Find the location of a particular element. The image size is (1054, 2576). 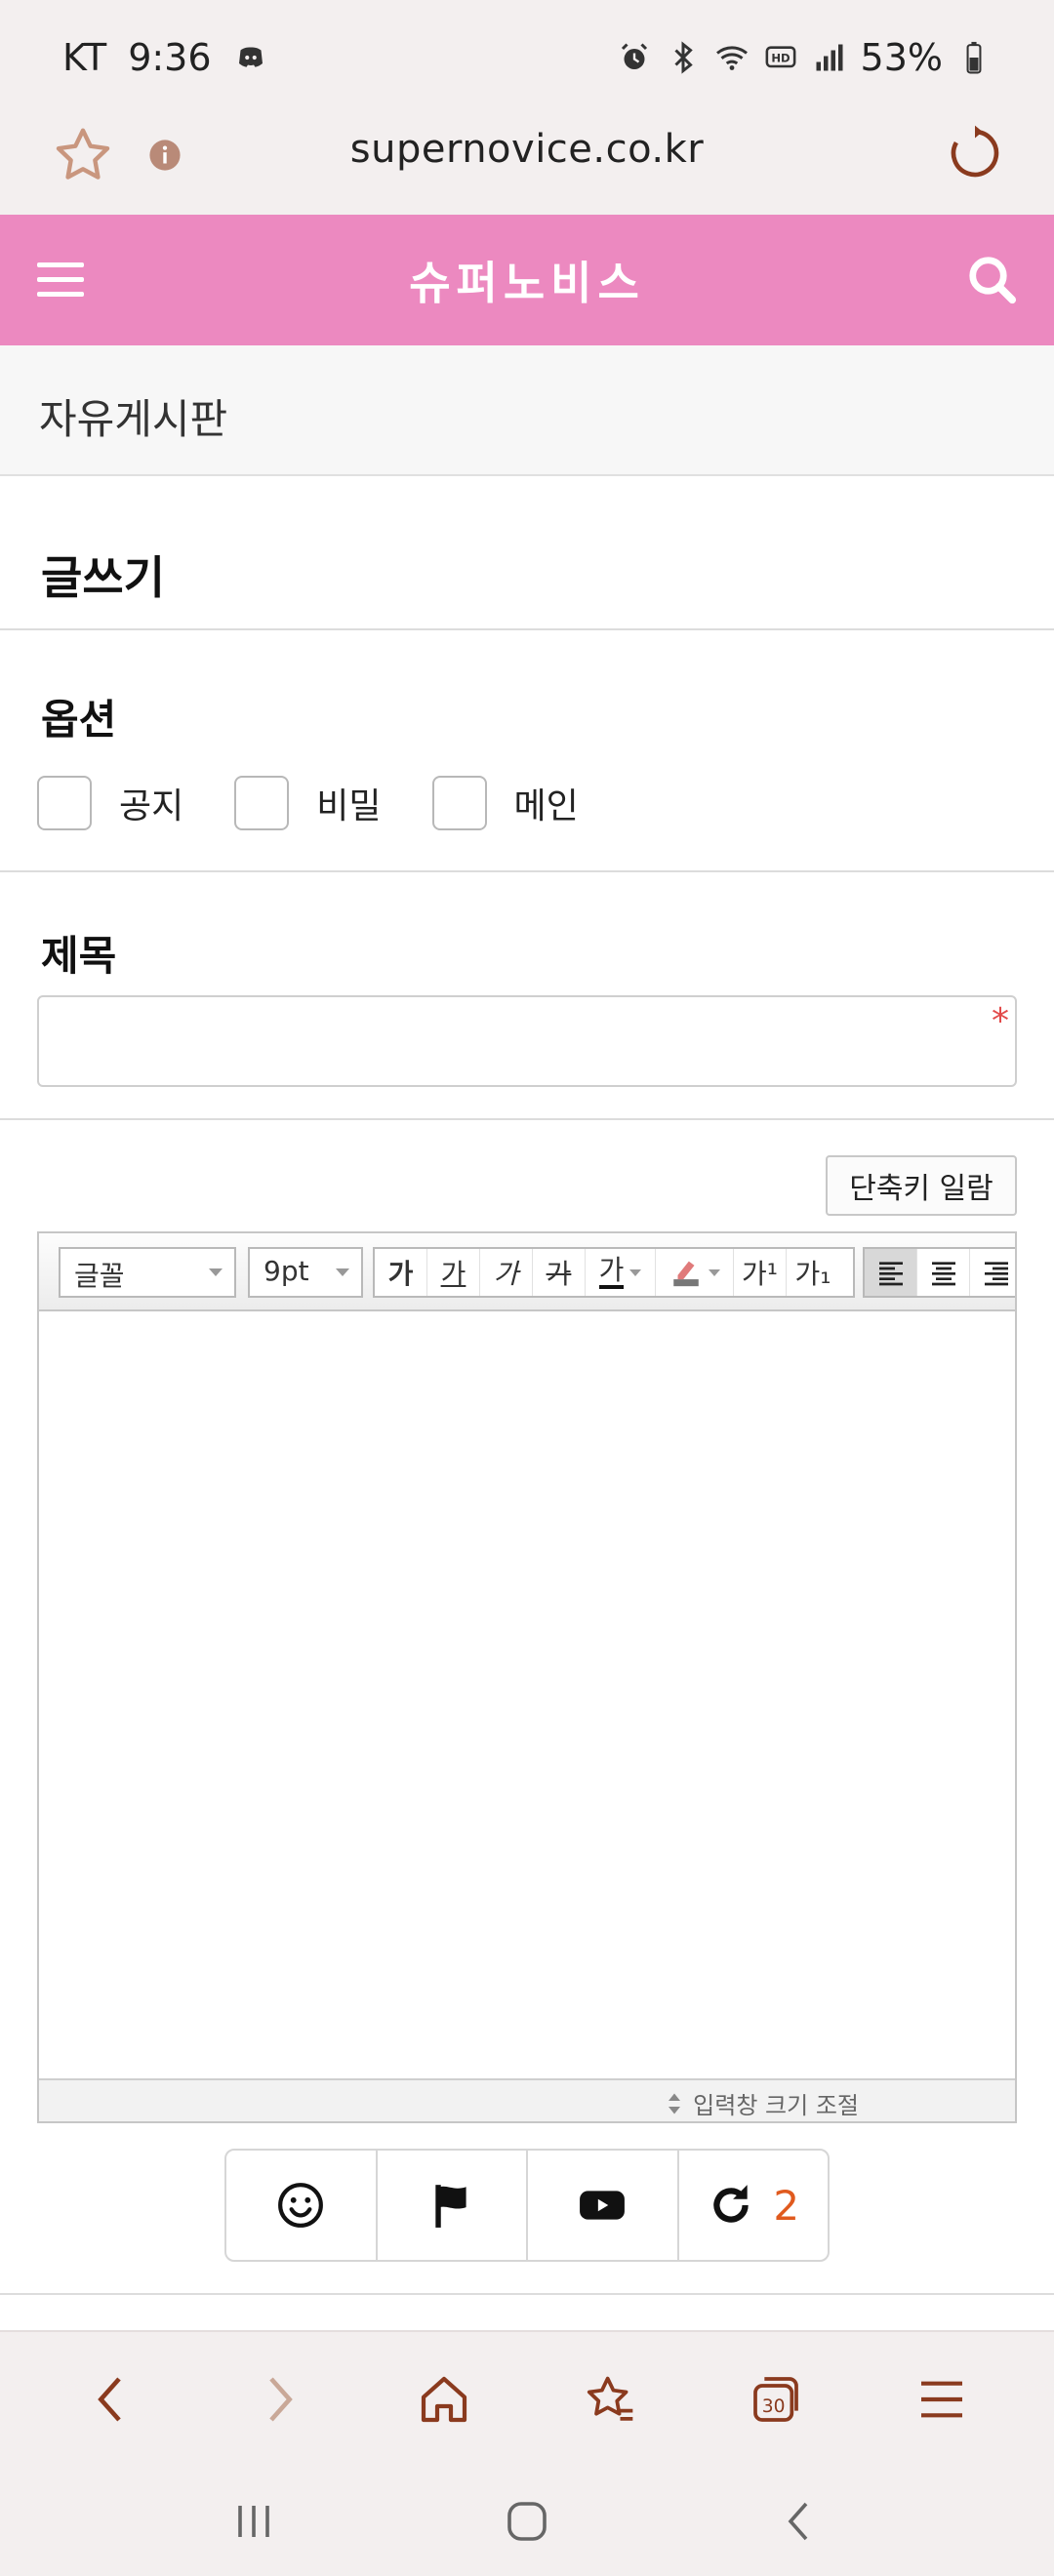

subject-label: 제목 is located at coordinates (79, 956).